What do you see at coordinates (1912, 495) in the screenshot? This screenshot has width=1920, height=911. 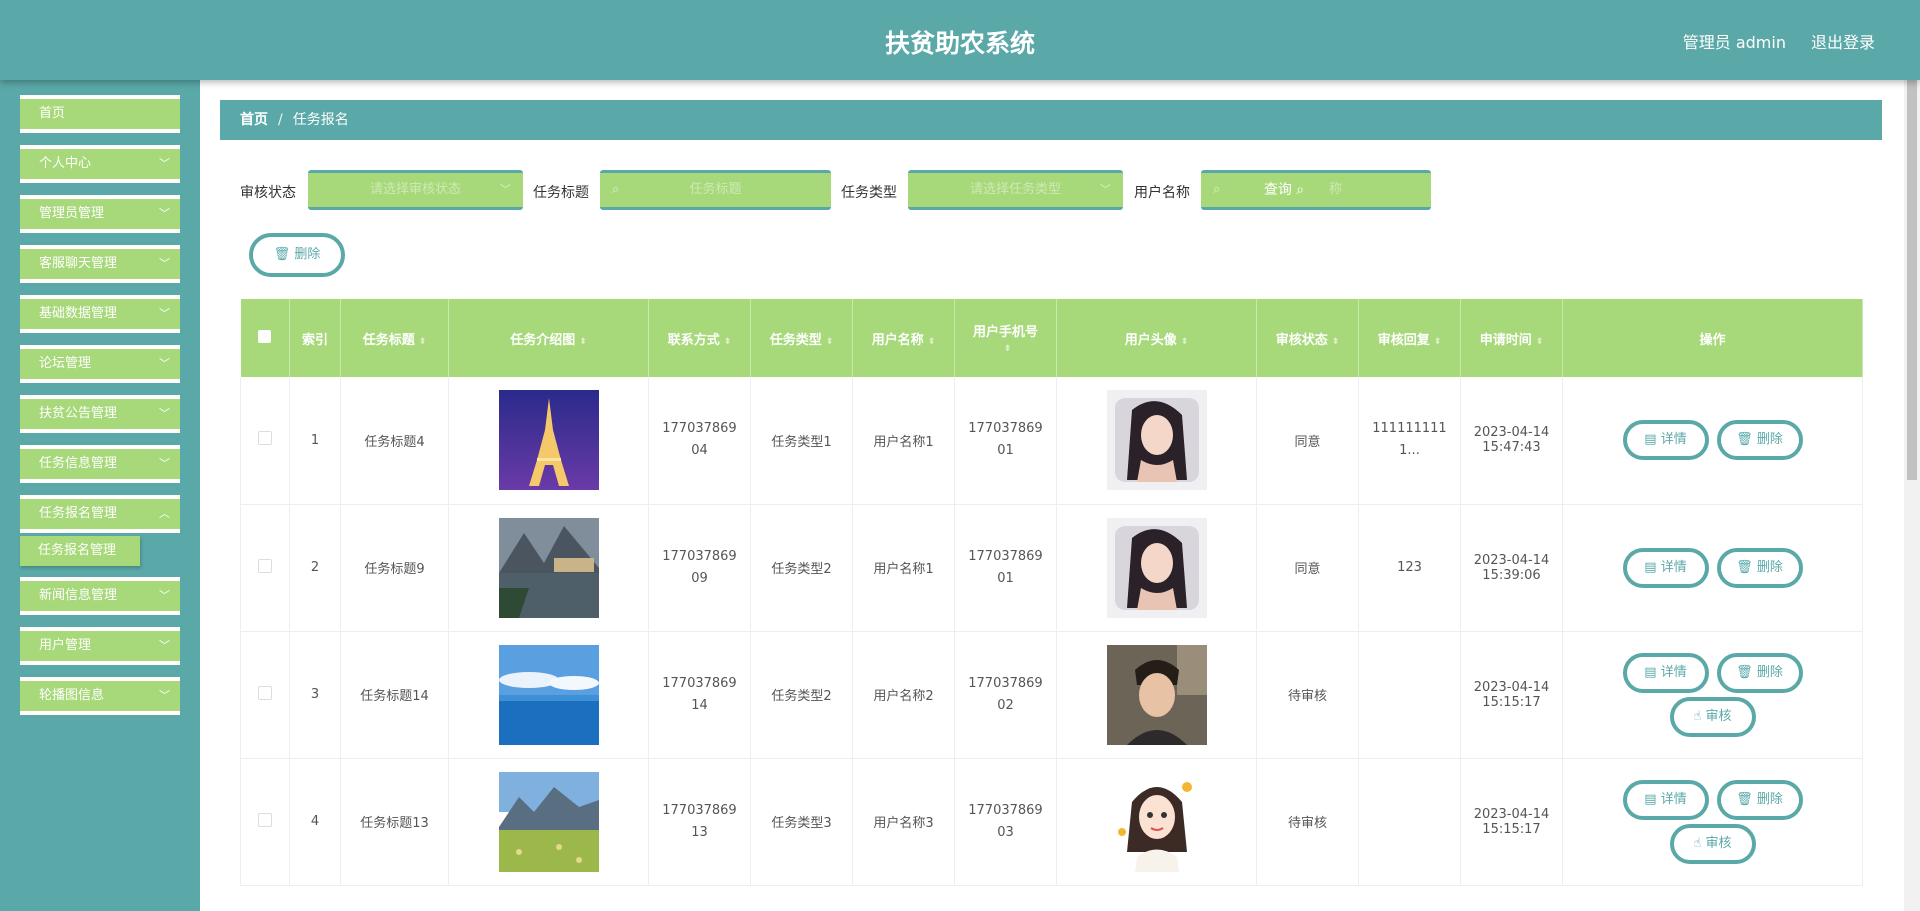 I see `page-scrollbar` at bounding box center [1912, 495].